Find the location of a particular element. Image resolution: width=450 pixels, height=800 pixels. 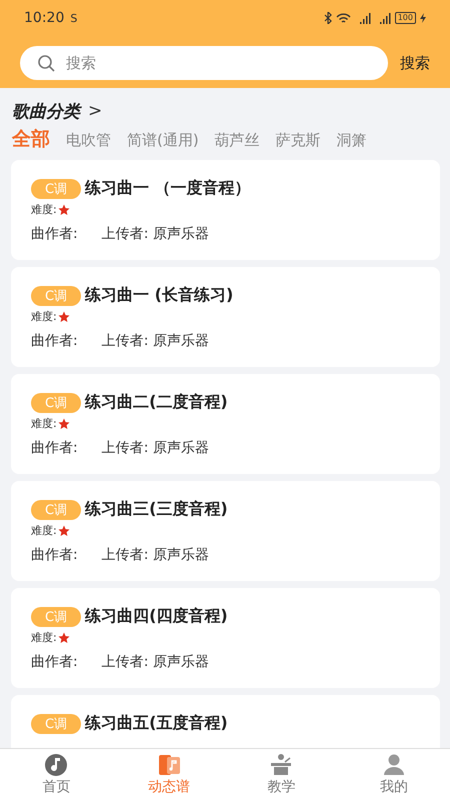

song-card: C调 练习曲三(三度音程) 难度: 曲作者: 上传者: 原声乐器 is located at coordinates (225, 531).